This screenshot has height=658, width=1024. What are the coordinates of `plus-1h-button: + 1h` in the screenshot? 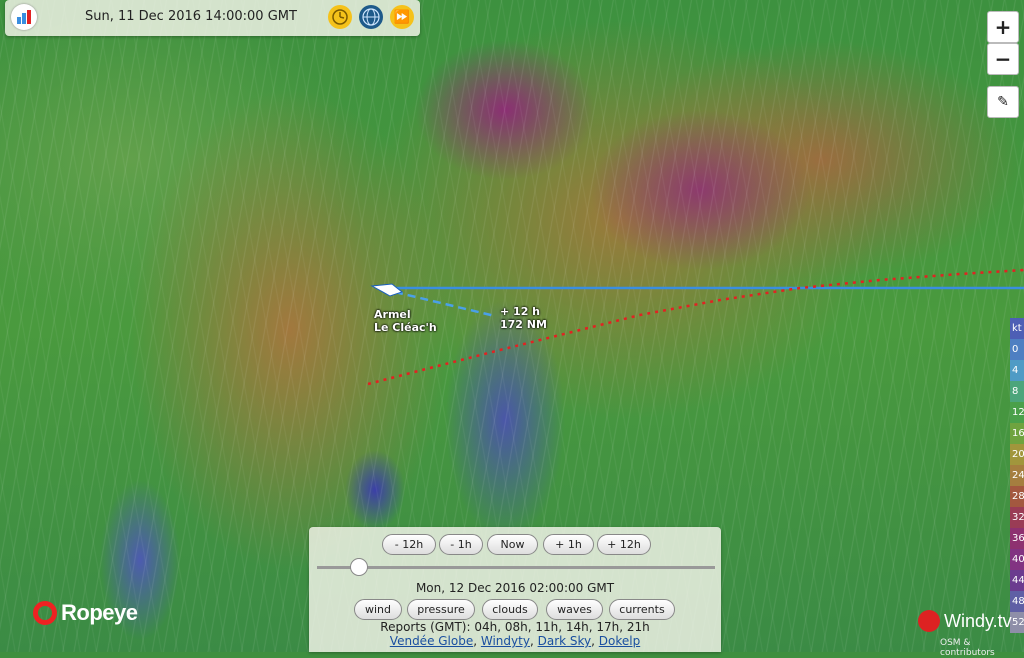 It's located at (568, 544).